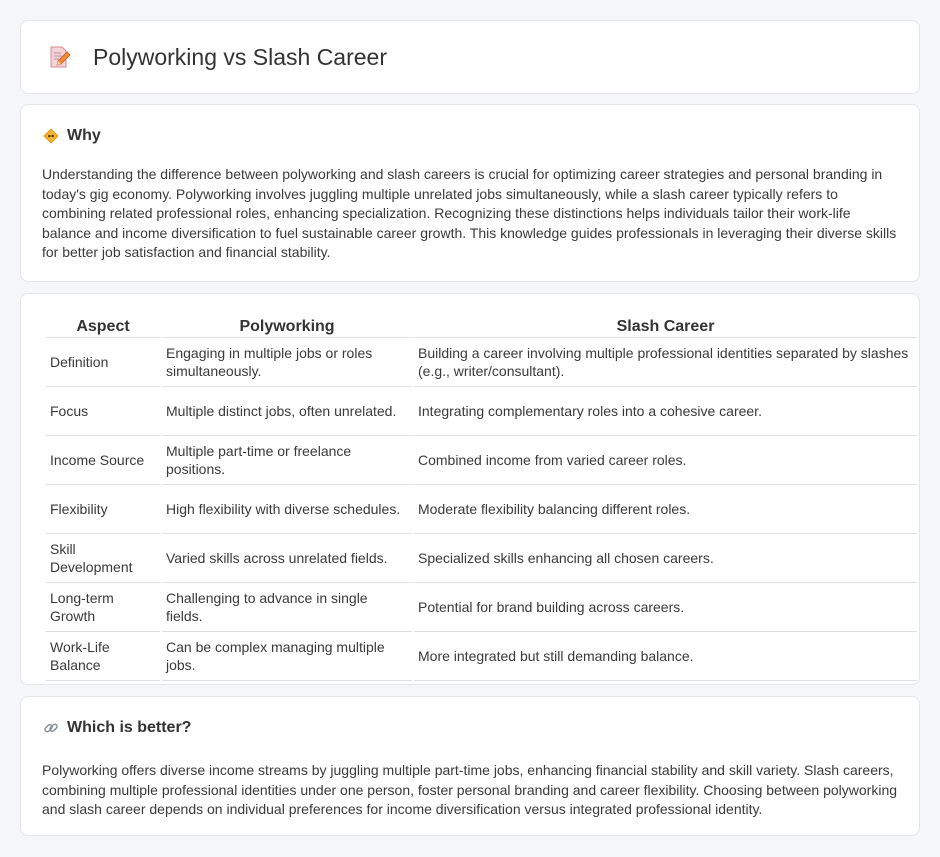 The image size is (940, 857). What do you see at coordinates (287, 327) in the screenshot?
I see `header-polyworking: Polyworking` at bounding box center [287, 327].